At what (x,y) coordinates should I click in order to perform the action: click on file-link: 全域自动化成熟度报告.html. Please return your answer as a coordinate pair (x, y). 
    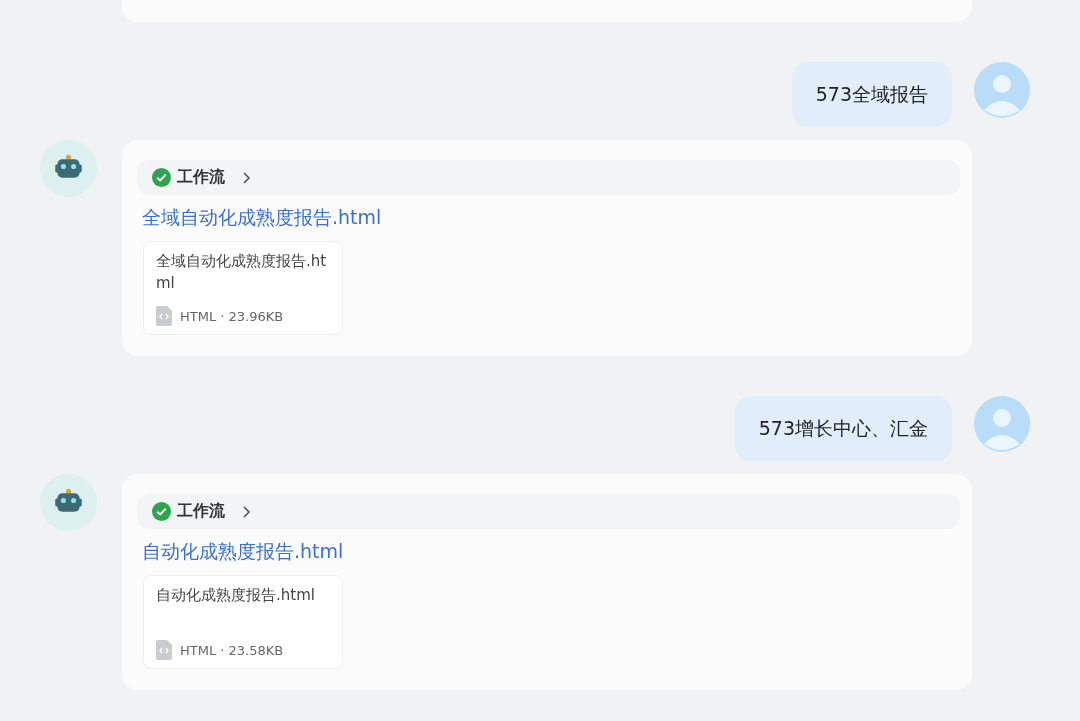
    Looking at the image, I should click on (262, 218).